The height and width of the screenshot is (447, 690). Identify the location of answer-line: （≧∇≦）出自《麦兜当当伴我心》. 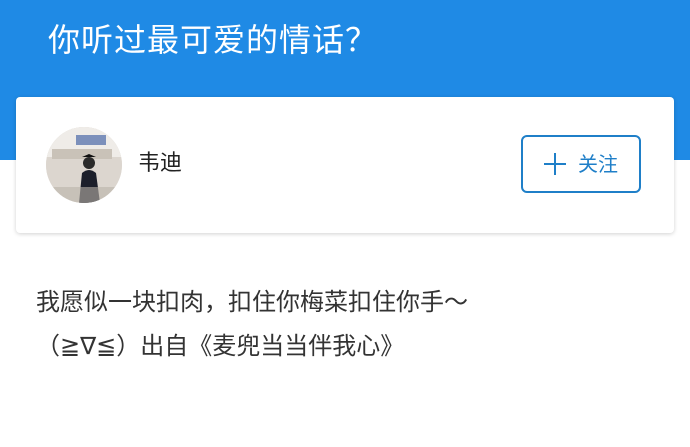
(220, 346).